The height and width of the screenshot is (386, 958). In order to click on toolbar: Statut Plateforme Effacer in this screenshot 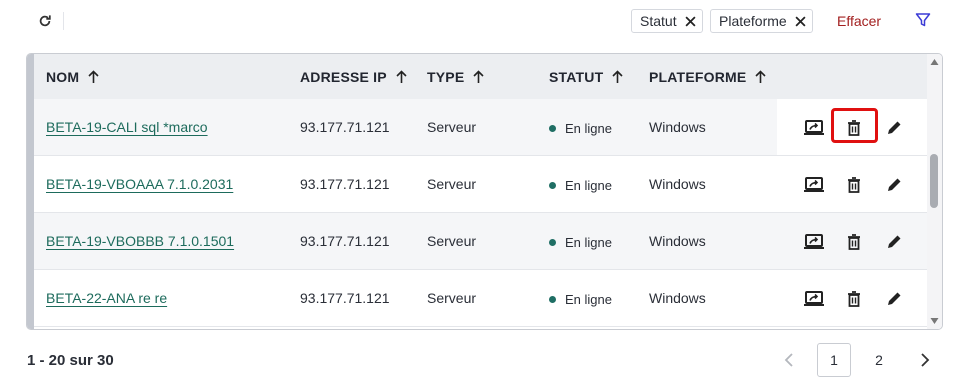, I will do `click(479, 22)`.